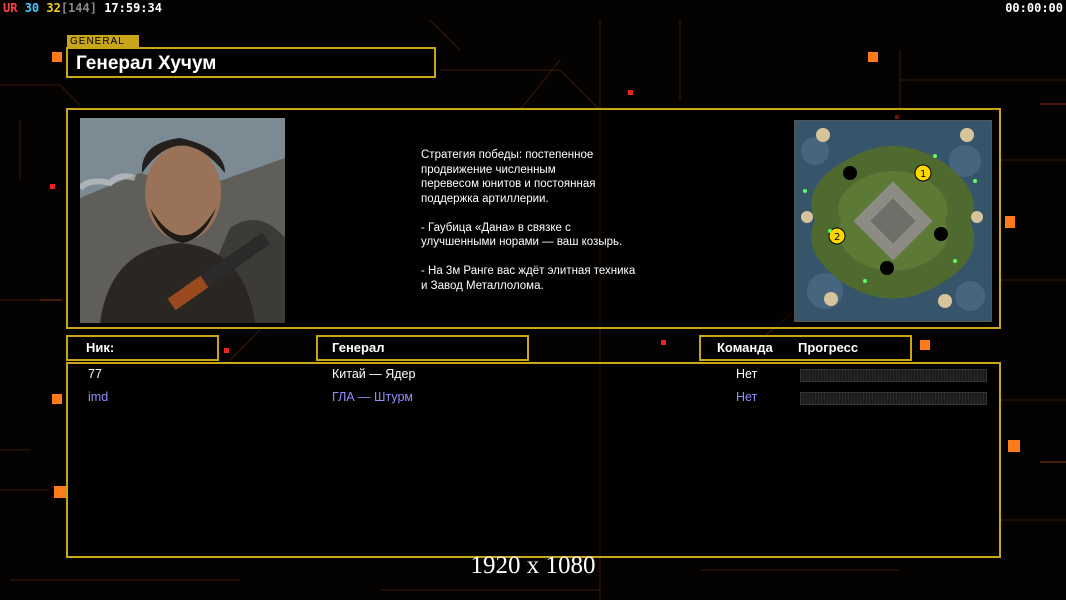 The height and width of the screenshot is (600, 1066). What do you see at coordinates (358, 347) in the screenshot?
I see `header-general-label: Генерал` at bounding box center [358, 347].